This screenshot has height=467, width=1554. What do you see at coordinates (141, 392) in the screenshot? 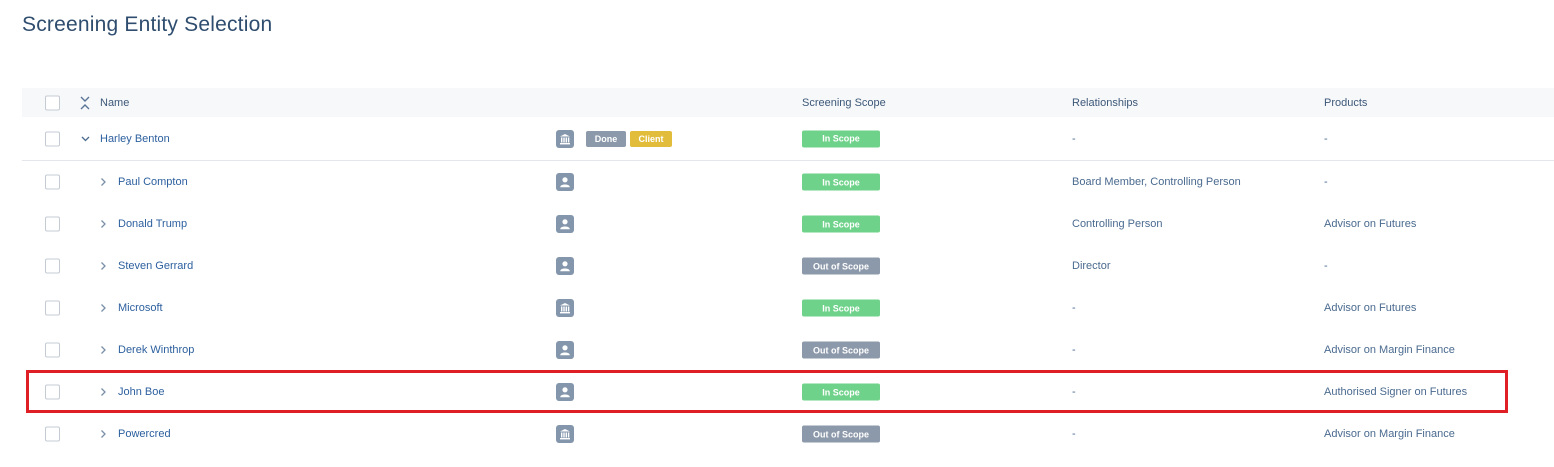
I see `entity-name-link: John Boe` at bounding box center [141, 392].